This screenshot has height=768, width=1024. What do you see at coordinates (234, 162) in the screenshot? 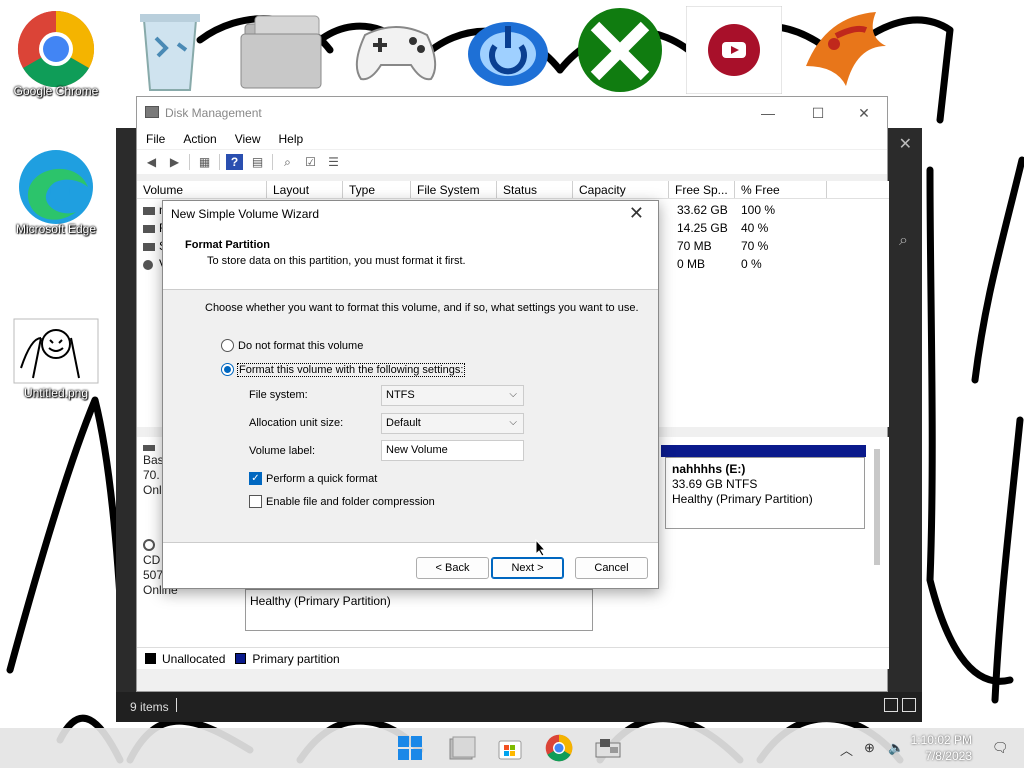
I see `help-icon: ?` at bounding box center [234, 162].